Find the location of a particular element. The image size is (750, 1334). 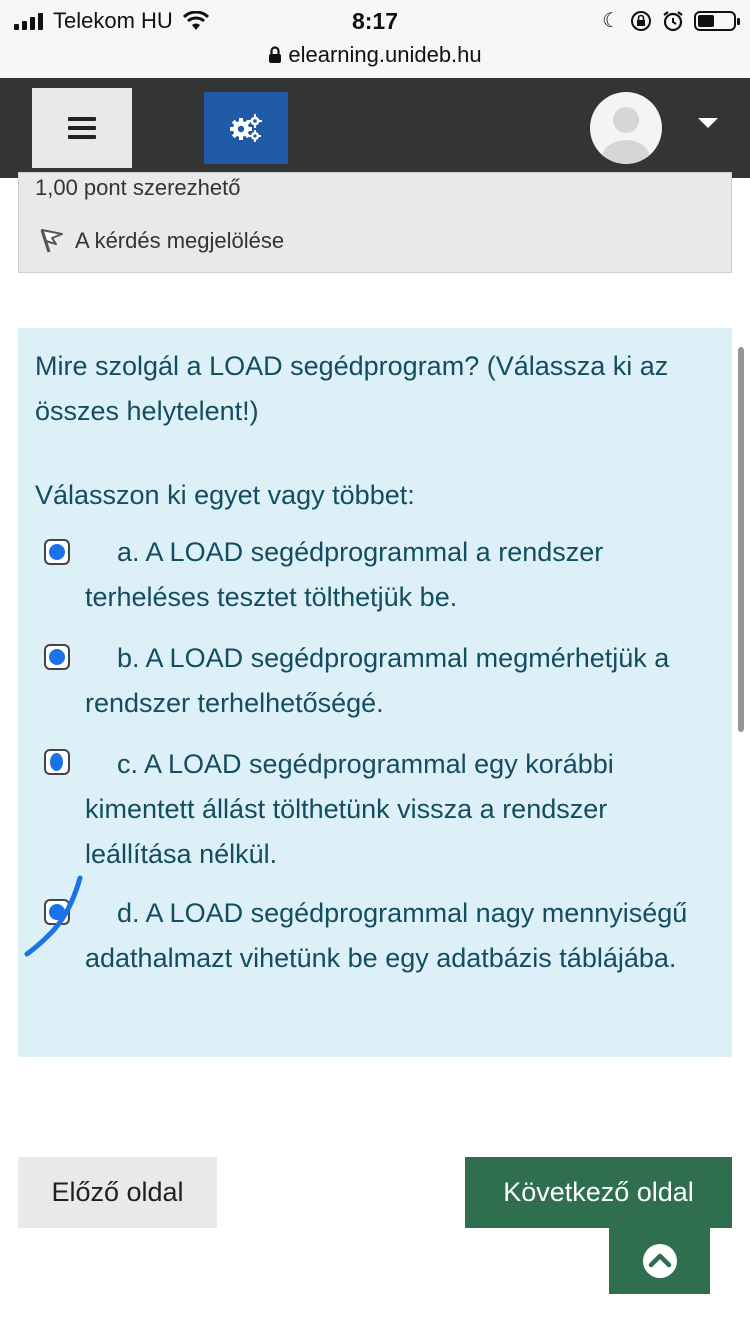

back-to-top-button is located at coordinates (659, 1261).